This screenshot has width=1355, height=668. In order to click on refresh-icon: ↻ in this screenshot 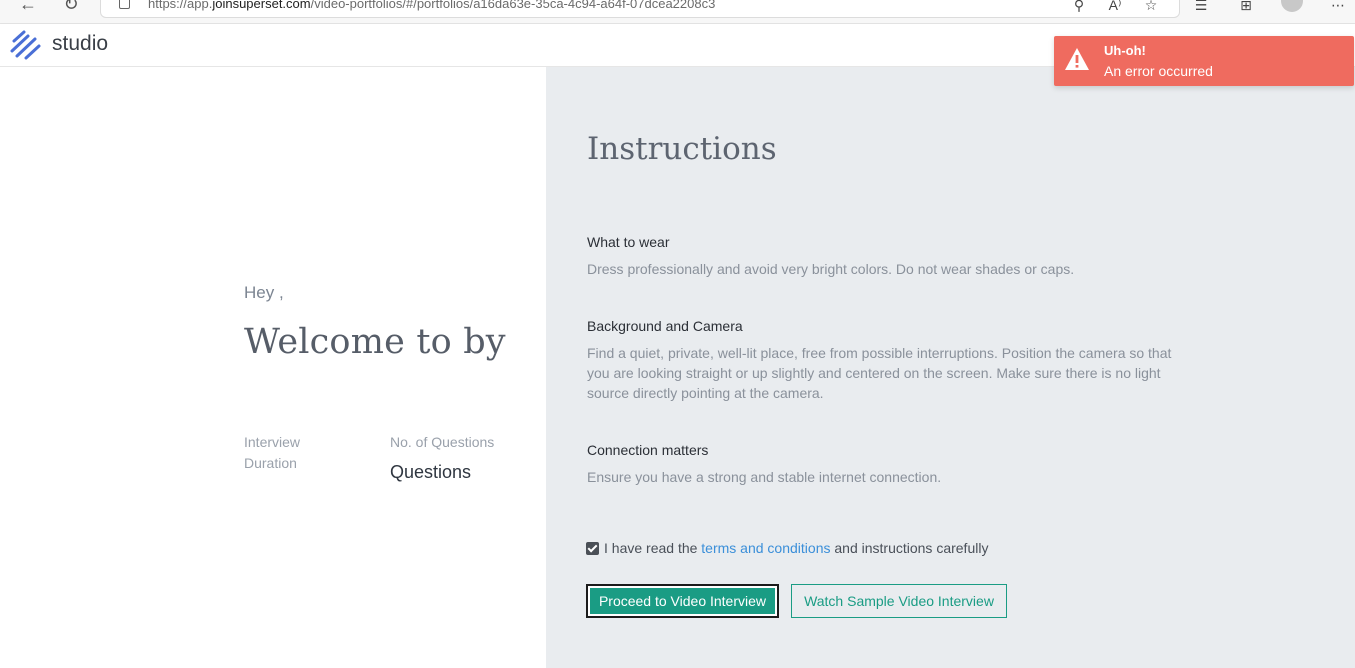, I will do `click(71, 7)`.